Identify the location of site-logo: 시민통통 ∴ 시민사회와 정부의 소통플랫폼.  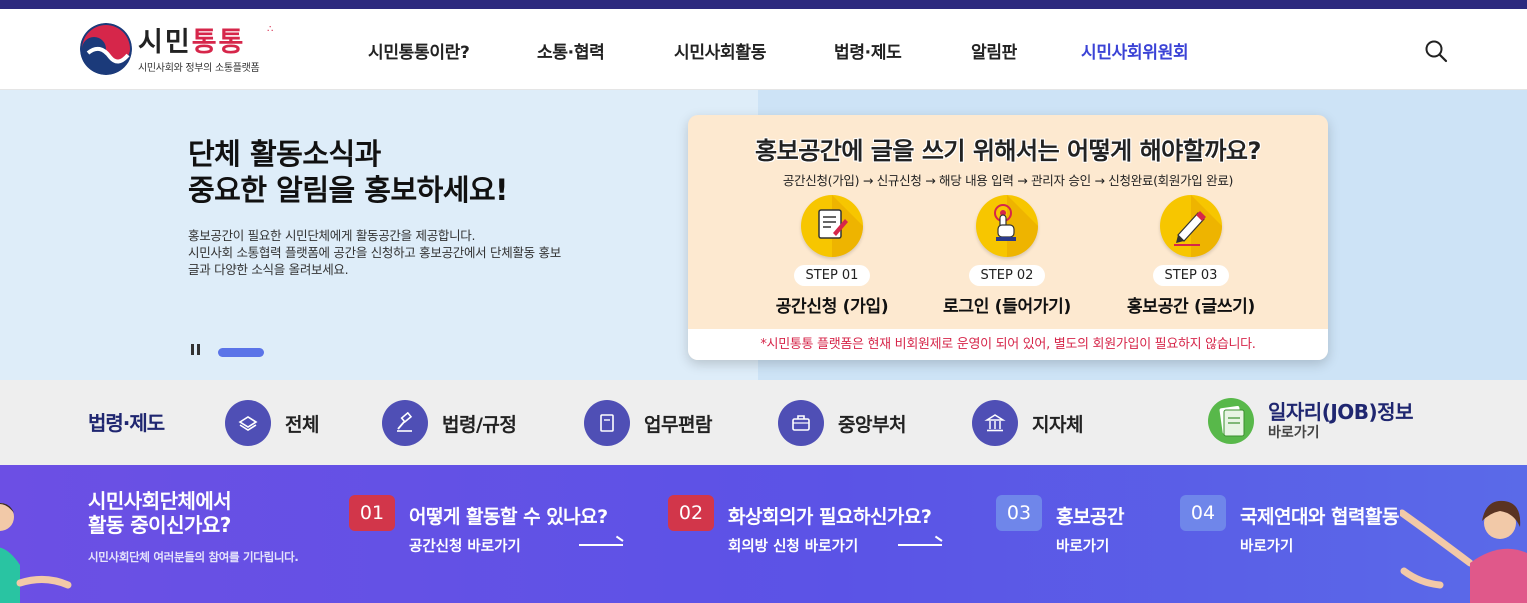
(176, 49).